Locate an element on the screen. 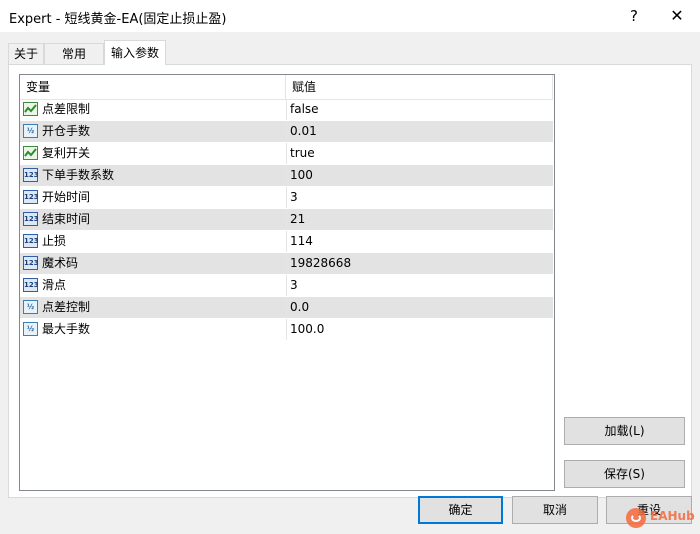 The height and width of the screenshot is (534, 700). parameter-name: 滑点 is located at coordinates (54, 285).